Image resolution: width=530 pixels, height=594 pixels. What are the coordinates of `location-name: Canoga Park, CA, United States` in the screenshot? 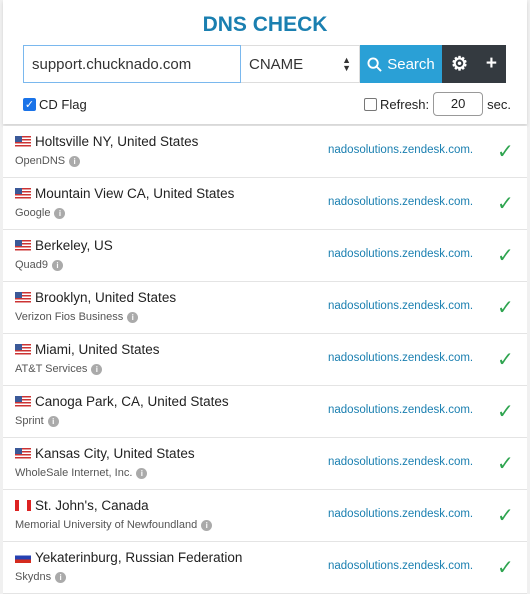 It's located at (132, 401).